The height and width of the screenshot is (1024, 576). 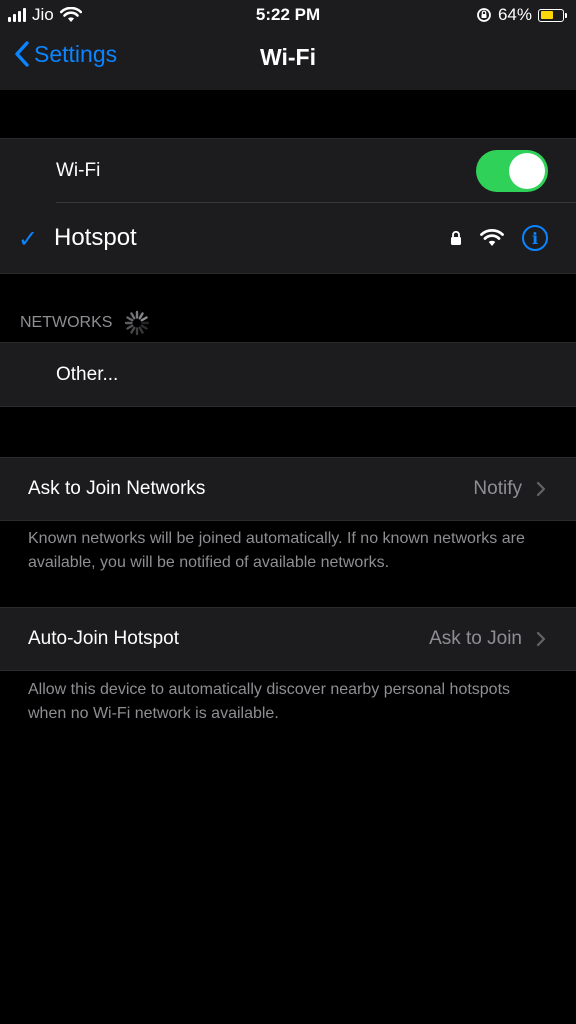 I want to click on status-bar: Jio 5:22 PM 64%, so click(x=288, y=15).